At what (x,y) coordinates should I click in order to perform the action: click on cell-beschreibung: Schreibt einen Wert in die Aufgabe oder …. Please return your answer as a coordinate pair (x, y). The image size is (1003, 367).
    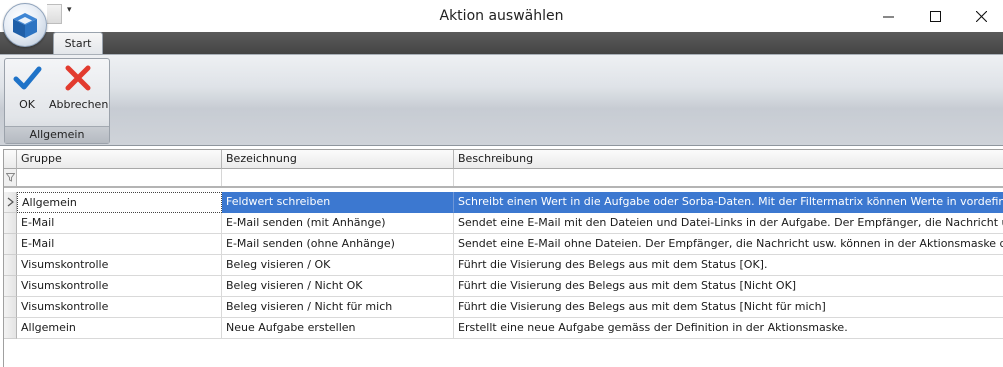
    Looking at the image, I should click on (728, 202).